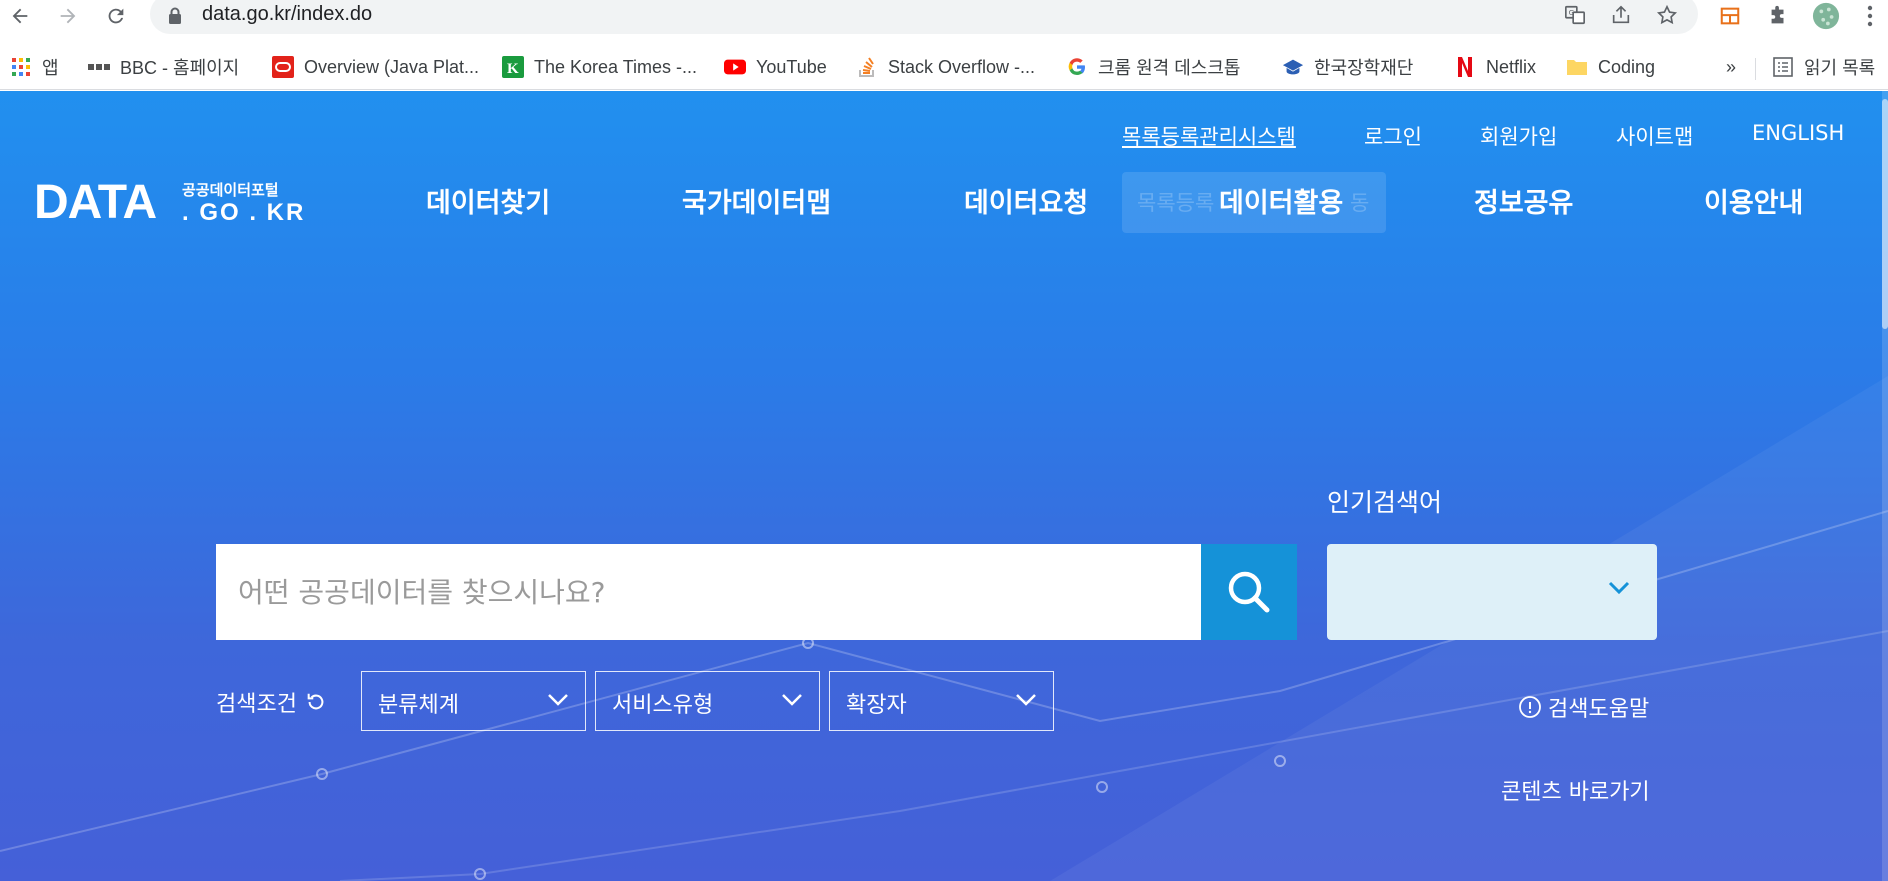 The image size is (1888, 881). I want to click on bookmark-coding: Coding, so click(1610, 67).